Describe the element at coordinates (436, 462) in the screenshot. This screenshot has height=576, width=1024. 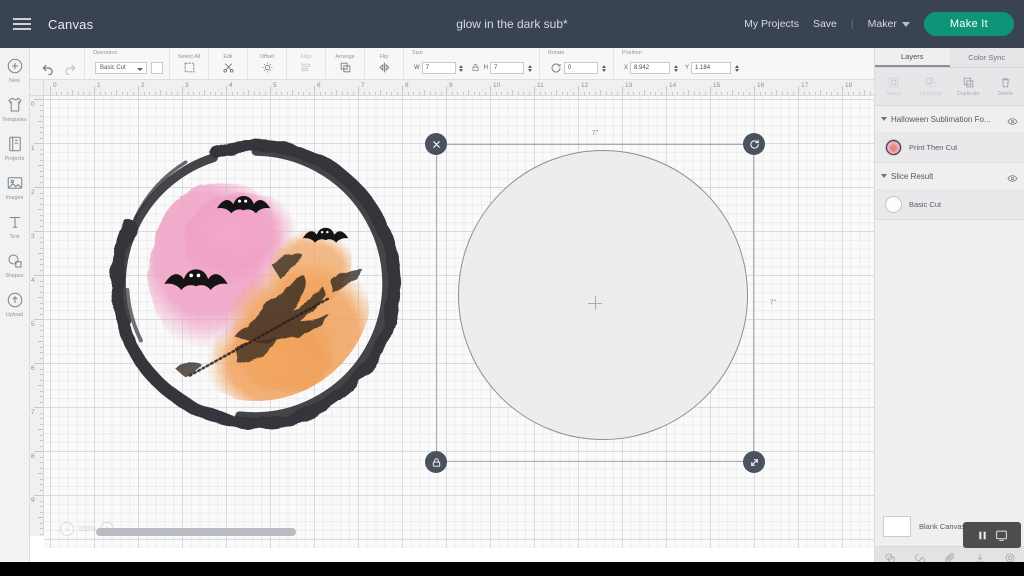
I see `lock-handle` at that location.